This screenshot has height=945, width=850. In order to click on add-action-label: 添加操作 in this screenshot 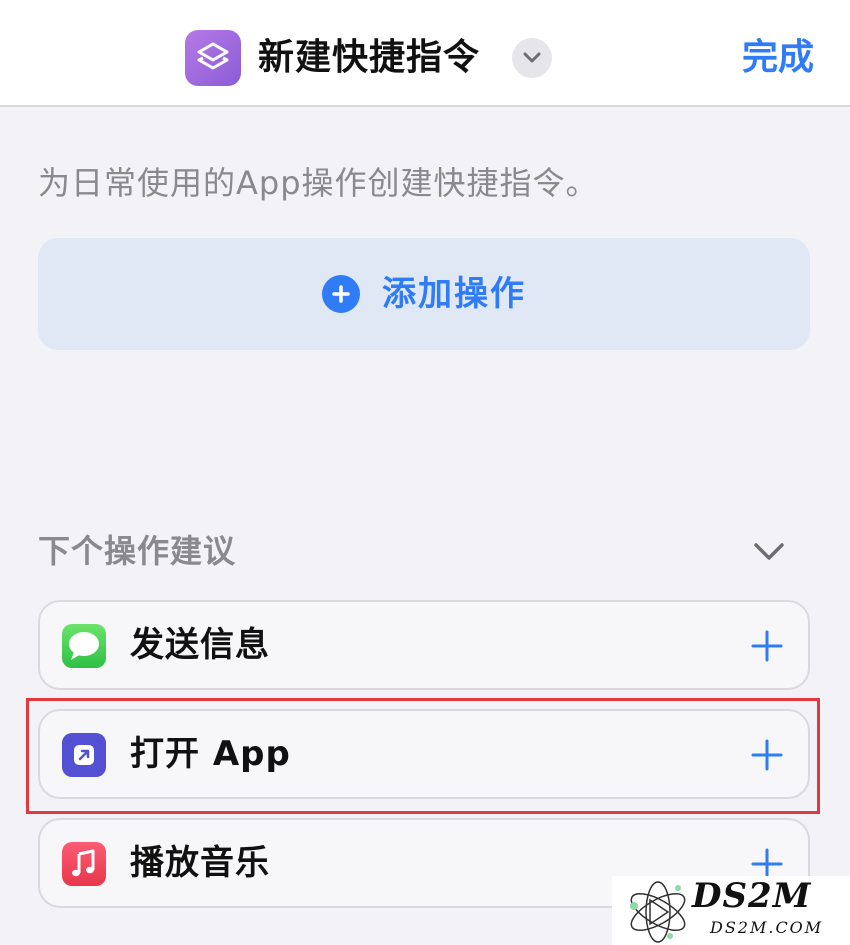, I will do `click(454, 294)`.